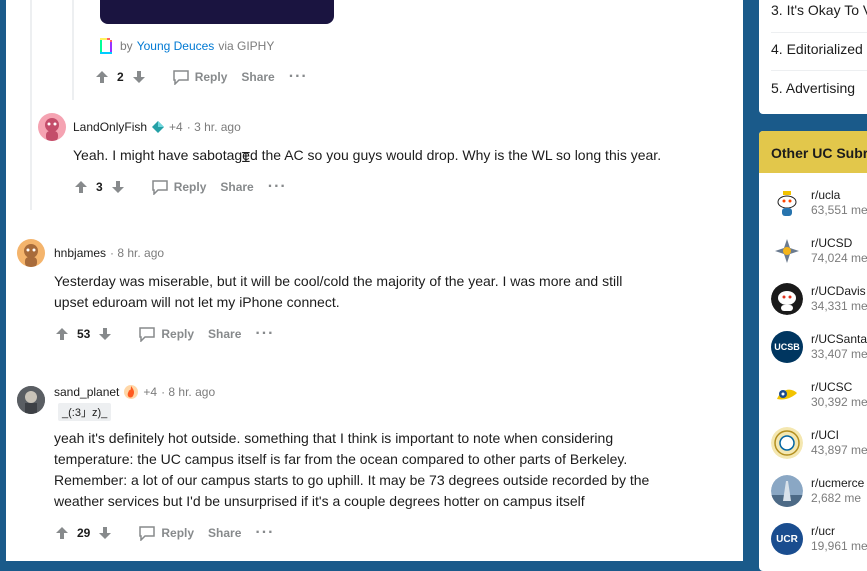 This screenshot has height=571, width=867. Describe the element at coordinates (826, 195) in the screenshot. I see `subreddit-name: r/ucla` at that location.